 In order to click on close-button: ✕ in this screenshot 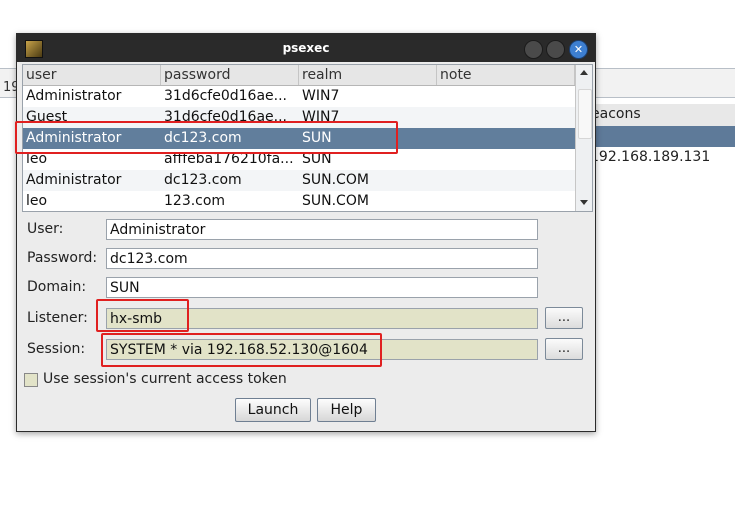, I will do `click(578, 49)`.